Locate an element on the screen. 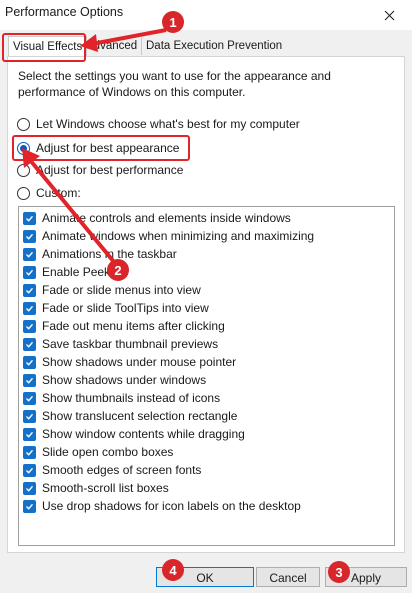 This screenshot has width=412, height=593. list-item-label: Save taskbar thumbnail previews is located at coordinates (130, 344).